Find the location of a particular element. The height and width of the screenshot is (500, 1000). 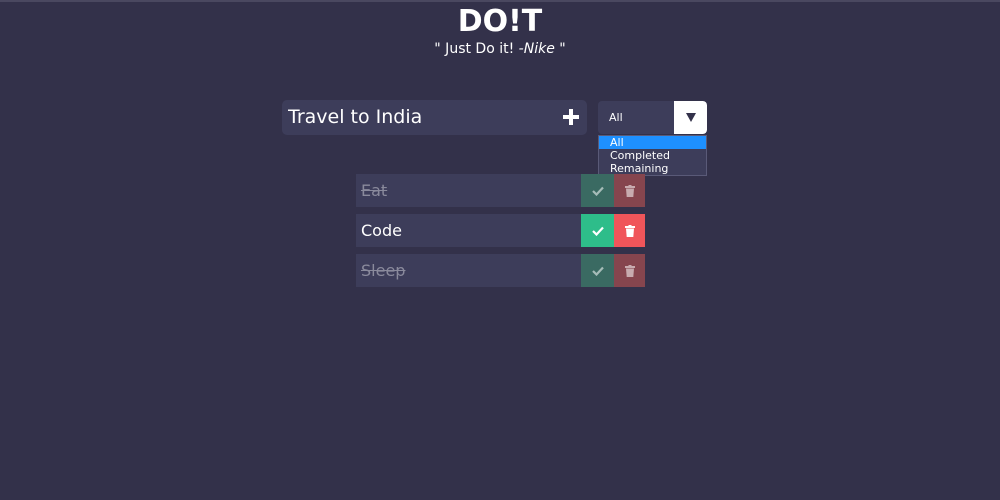

filter-option-completed: Completed is located at coordinates (652, 155).